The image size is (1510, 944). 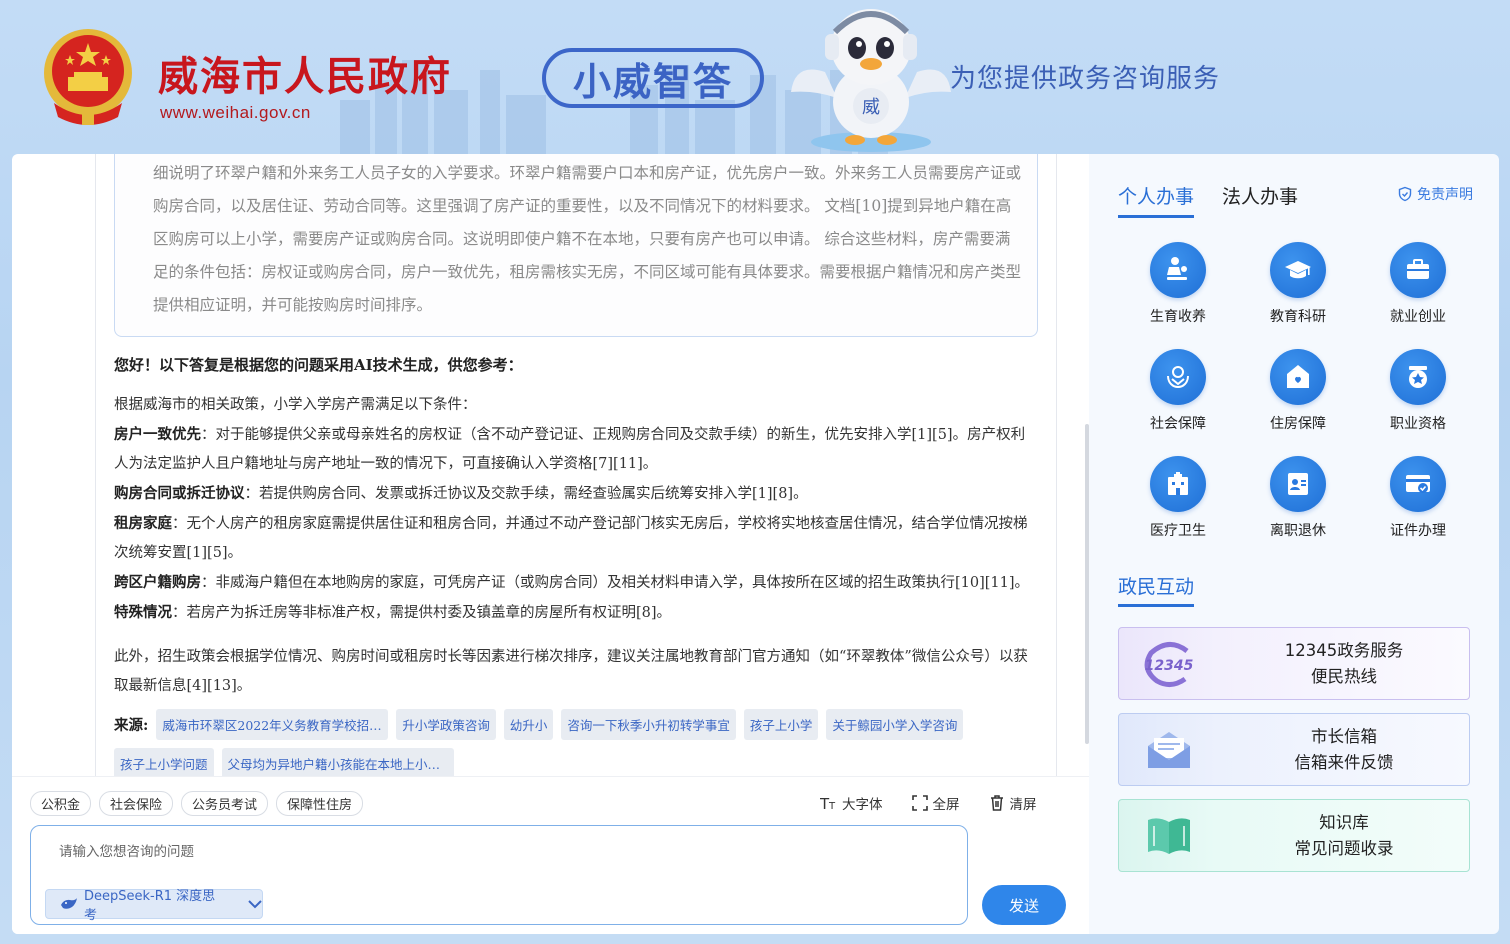 What do you see at coordinates (1085, 79) in the screenshot?
I see `slogan: 为您提供政务咨询服务` at bounding box center [1085, 79].